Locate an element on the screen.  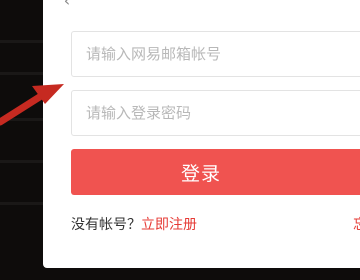
password-input is located at coordinates (222, 113).